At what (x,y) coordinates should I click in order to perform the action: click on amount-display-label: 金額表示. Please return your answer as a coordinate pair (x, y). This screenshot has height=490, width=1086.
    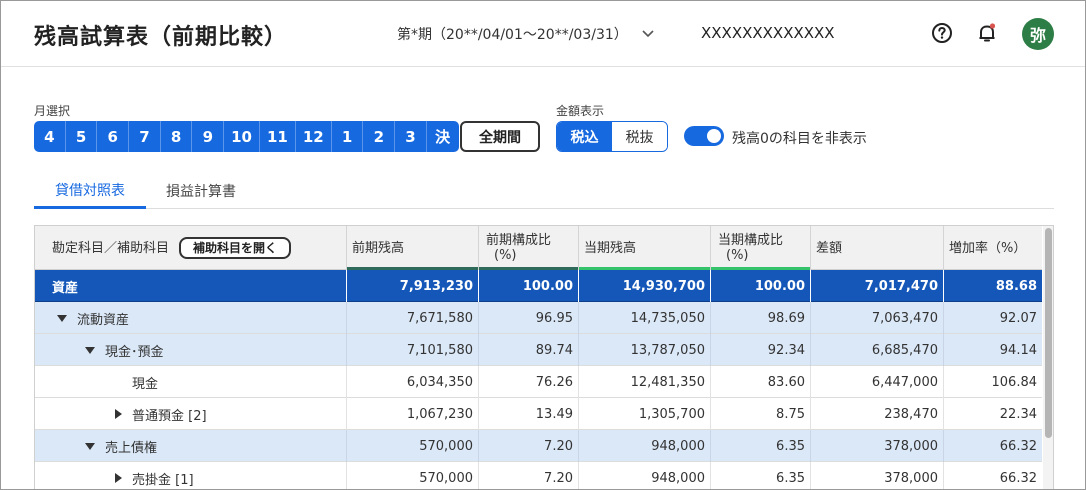
    Looking at the image, I should click on (580, 111).